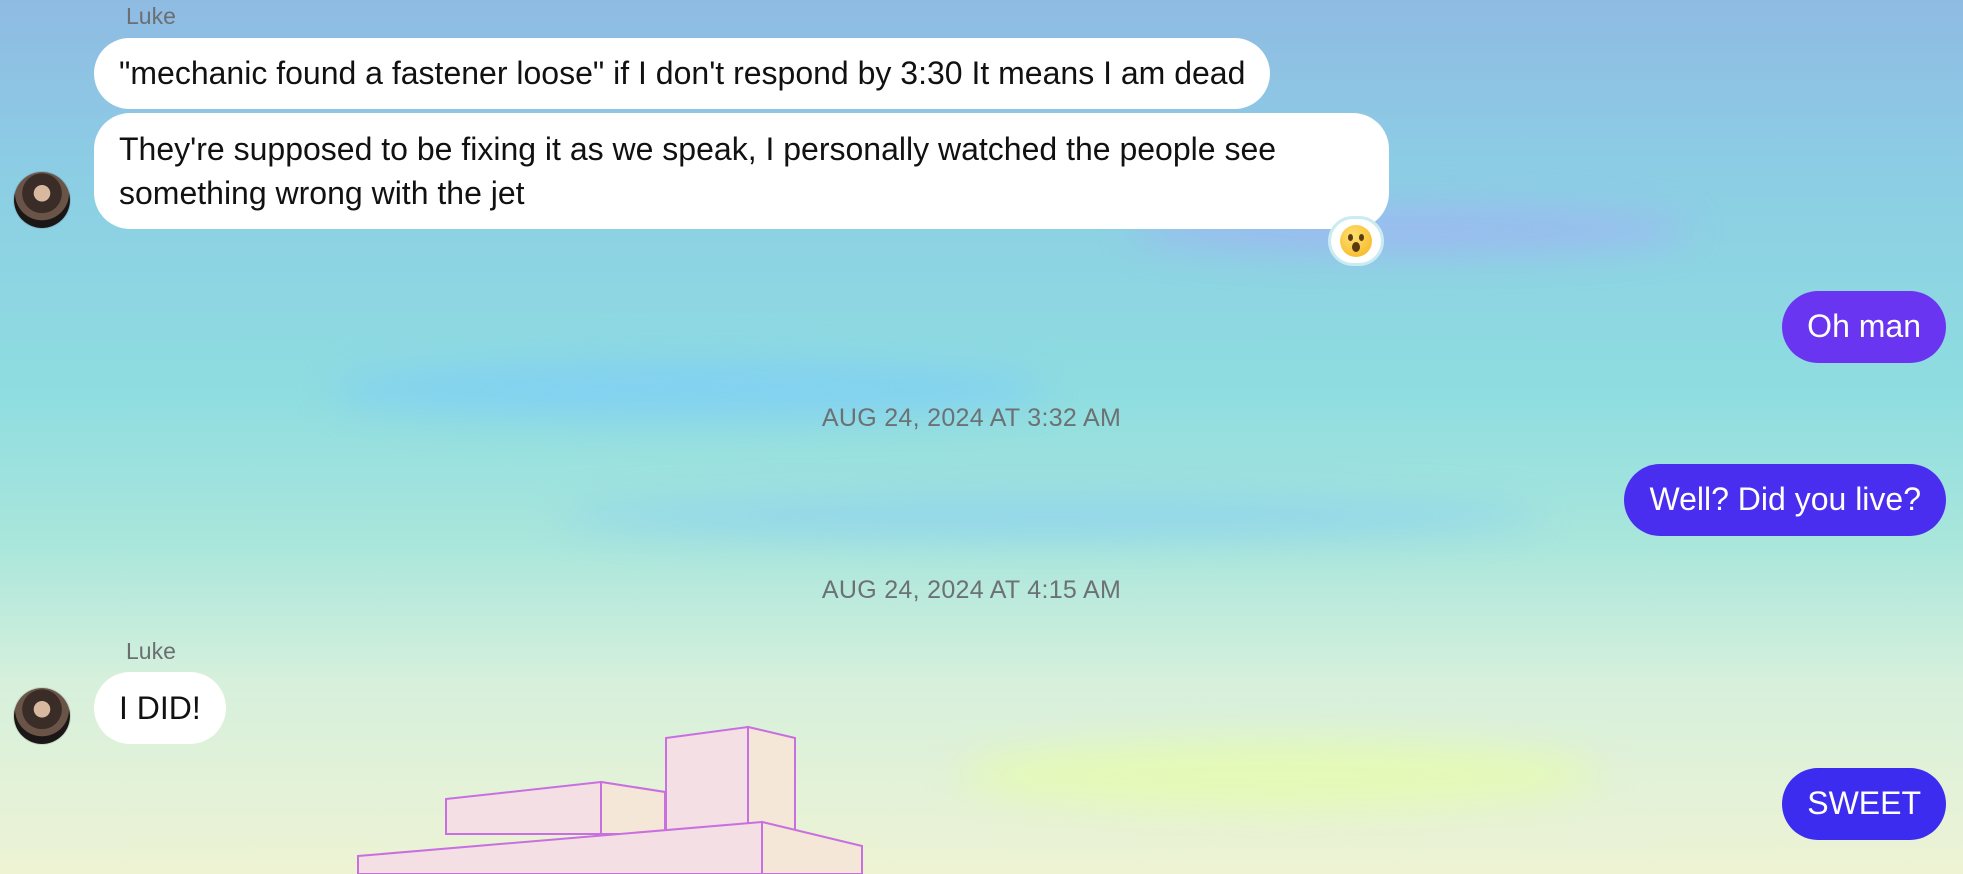 The image size is (1963, 874). I want to click on message-text: I DID!, so click(160, 708).